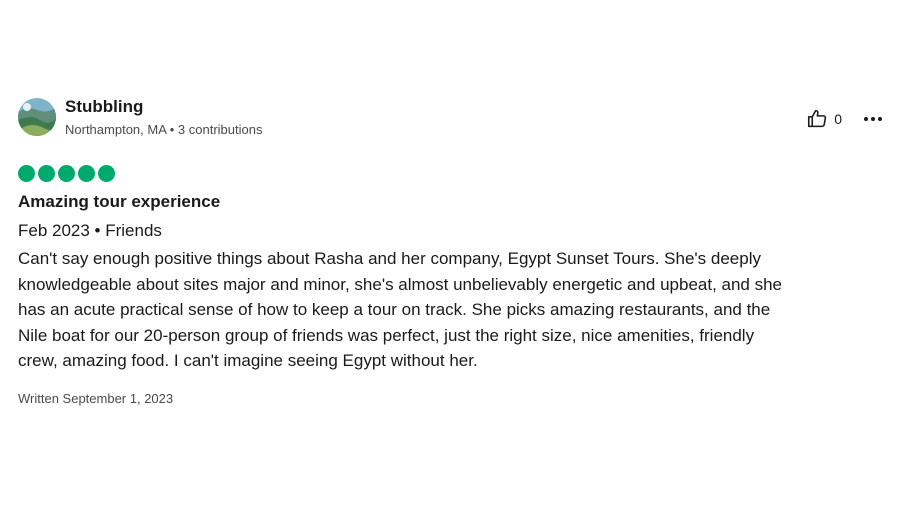 The width and height of the screenshot is (900, 507). I want to click on like-count: 0, so click(838, 118).